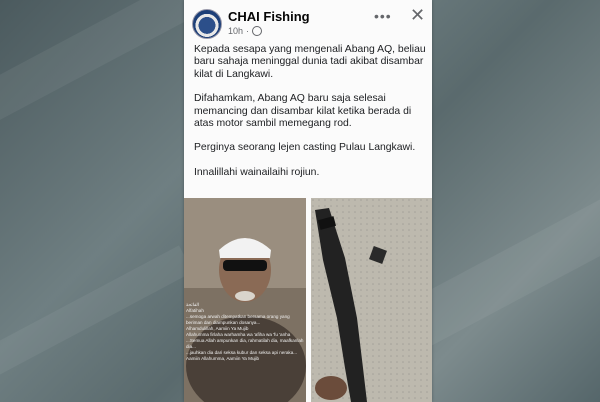 The width and height of the screenshot is (600, 402). What do you see at coordinates (235, 31) in the screenshot?
I see `post-timestamp: 10h` at bounding box center [235, 31].